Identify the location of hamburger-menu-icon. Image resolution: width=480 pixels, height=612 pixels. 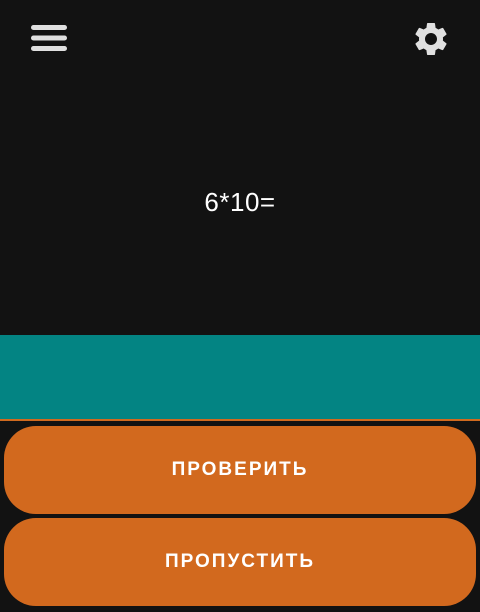
(49, 38).